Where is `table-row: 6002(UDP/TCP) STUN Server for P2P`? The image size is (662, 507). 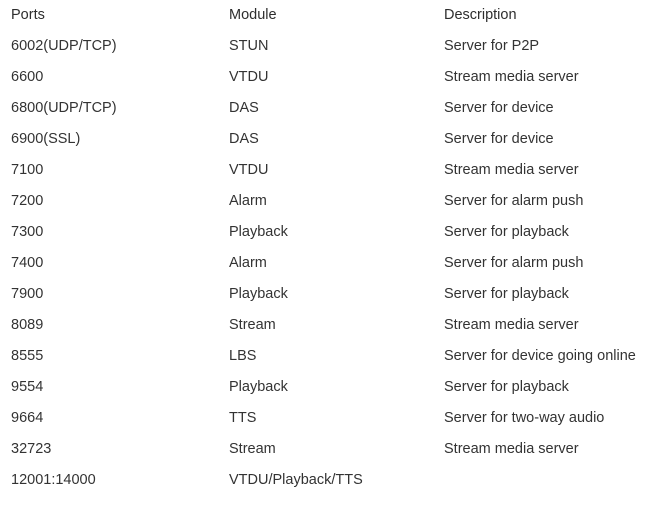 table-row: 6002(UDP/TCP) STUN Server for P2P is located at coordinates (331, 46).